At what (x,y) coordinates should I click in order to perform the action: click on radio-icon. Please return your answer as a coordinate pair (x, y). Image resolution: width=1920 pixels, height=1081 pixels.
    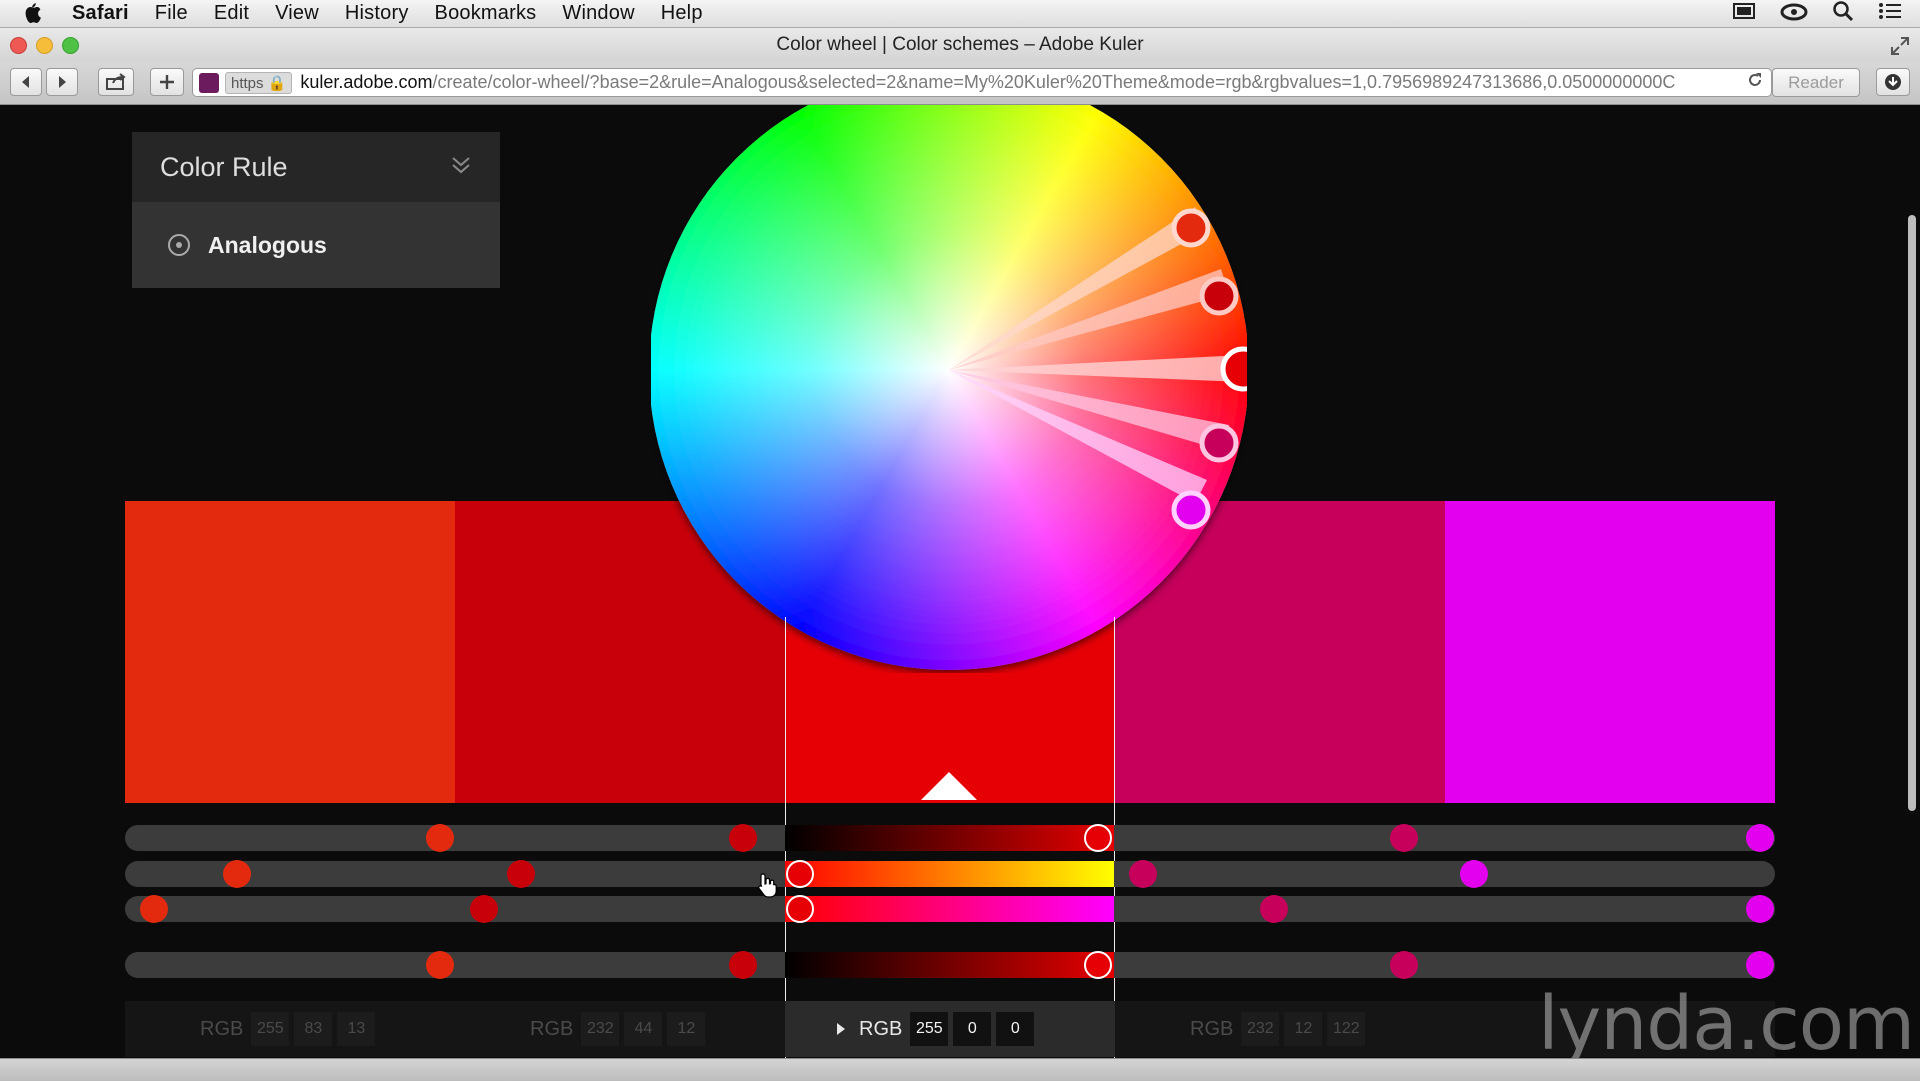
    Looking at the image, I should click on (179, 245).